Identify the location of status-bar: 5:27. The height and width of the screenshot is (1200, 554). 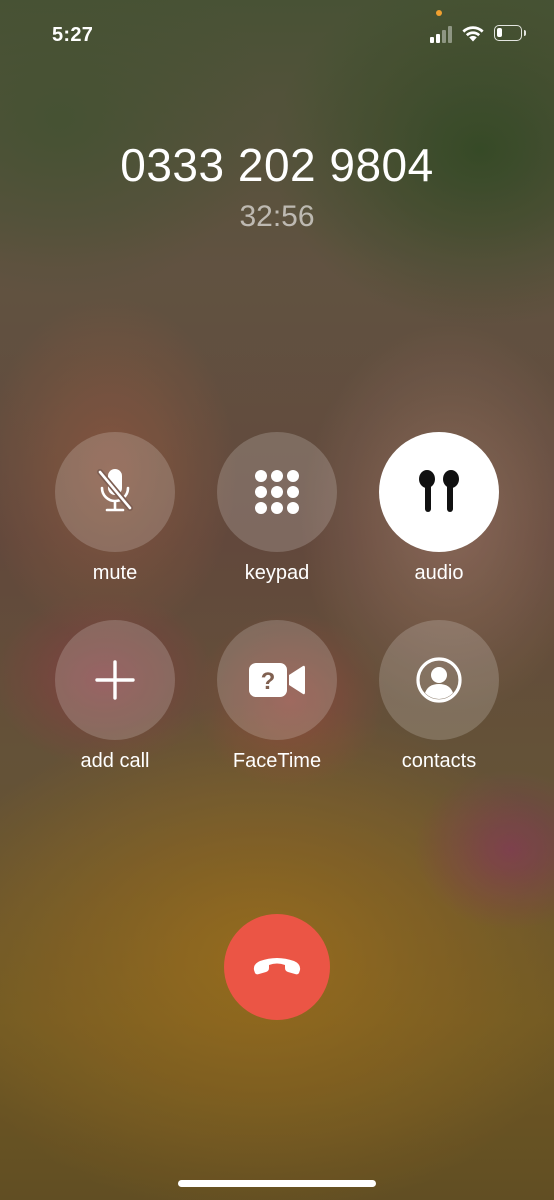
(277, 35).